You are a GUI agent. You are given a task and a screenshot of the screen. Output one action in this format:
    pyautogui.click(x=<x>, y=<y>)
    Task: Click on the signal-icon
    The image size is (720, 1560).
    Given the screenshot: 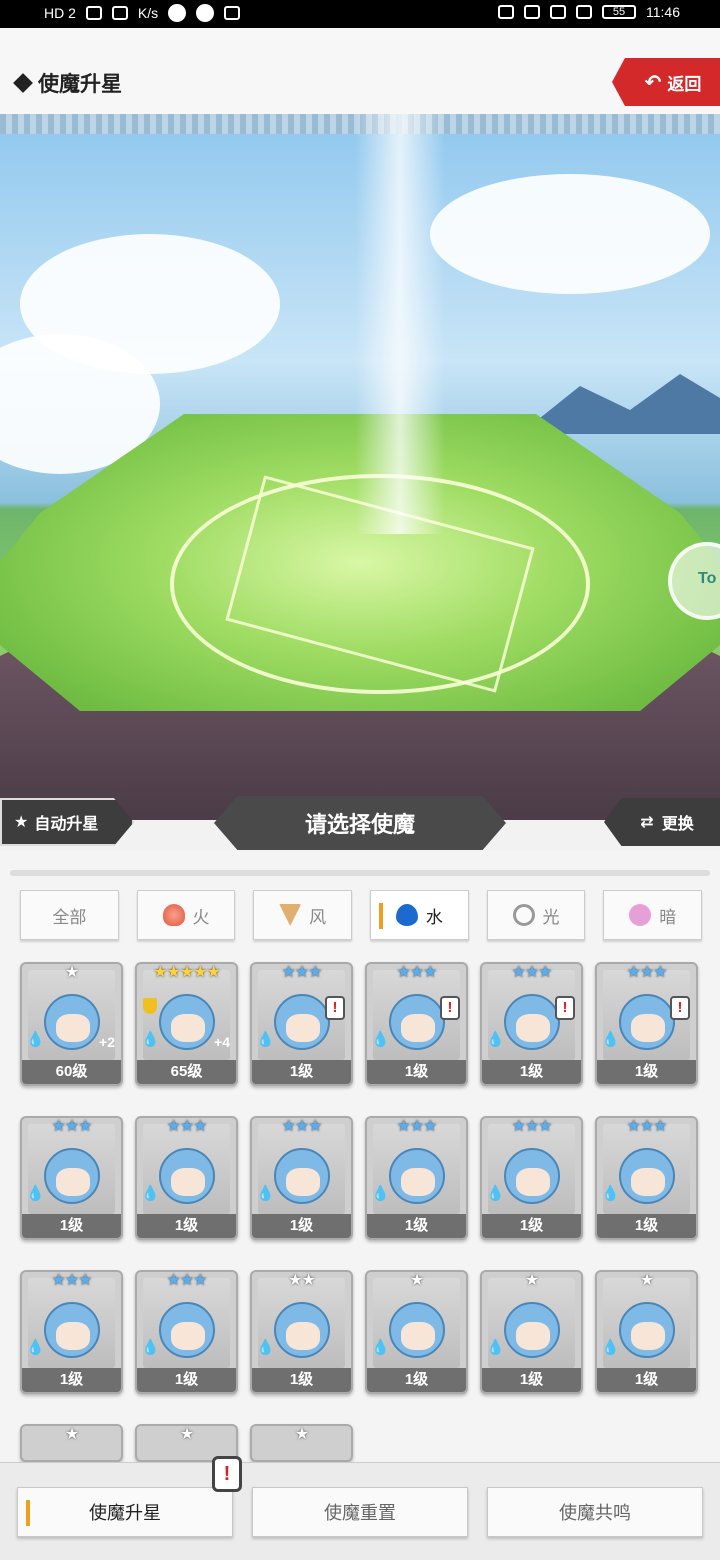 What is the action you would take?
    pyautogui.click(x=93, y=13)
    